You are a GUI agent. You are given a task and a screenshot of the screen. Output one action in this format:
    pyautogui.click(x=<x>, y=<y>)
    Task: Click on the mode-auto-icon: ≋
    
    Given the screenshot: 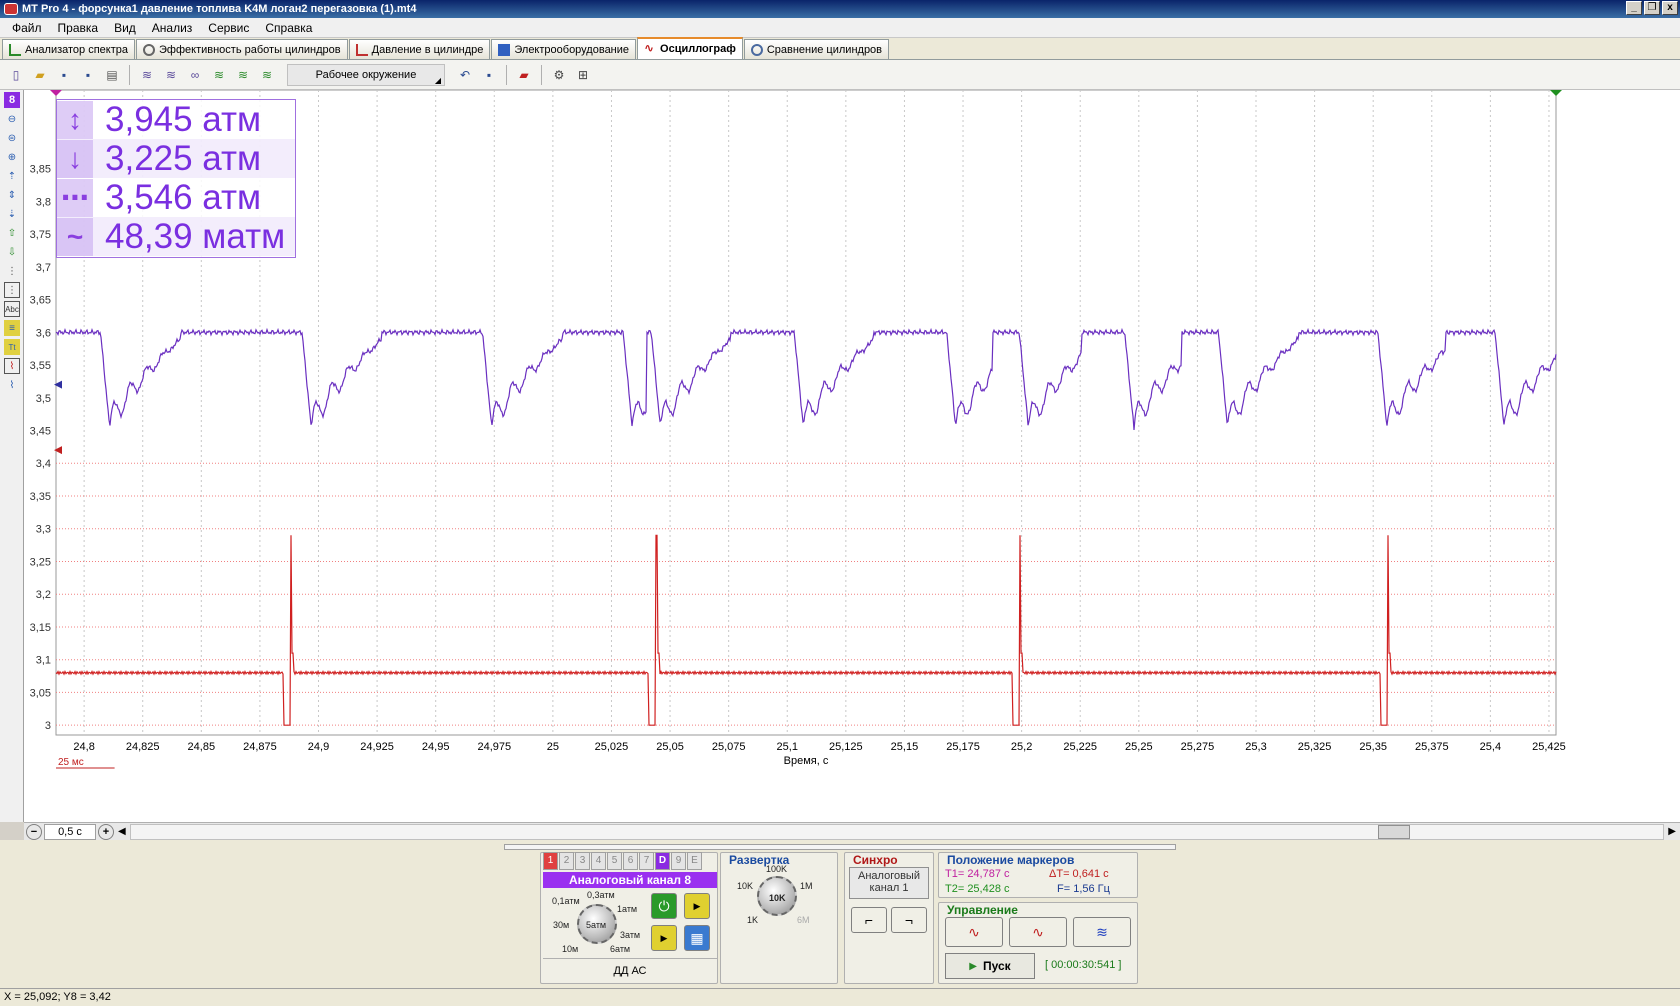 What is the action you would take?
    pyautogui.click(x=1102, y=932)
    